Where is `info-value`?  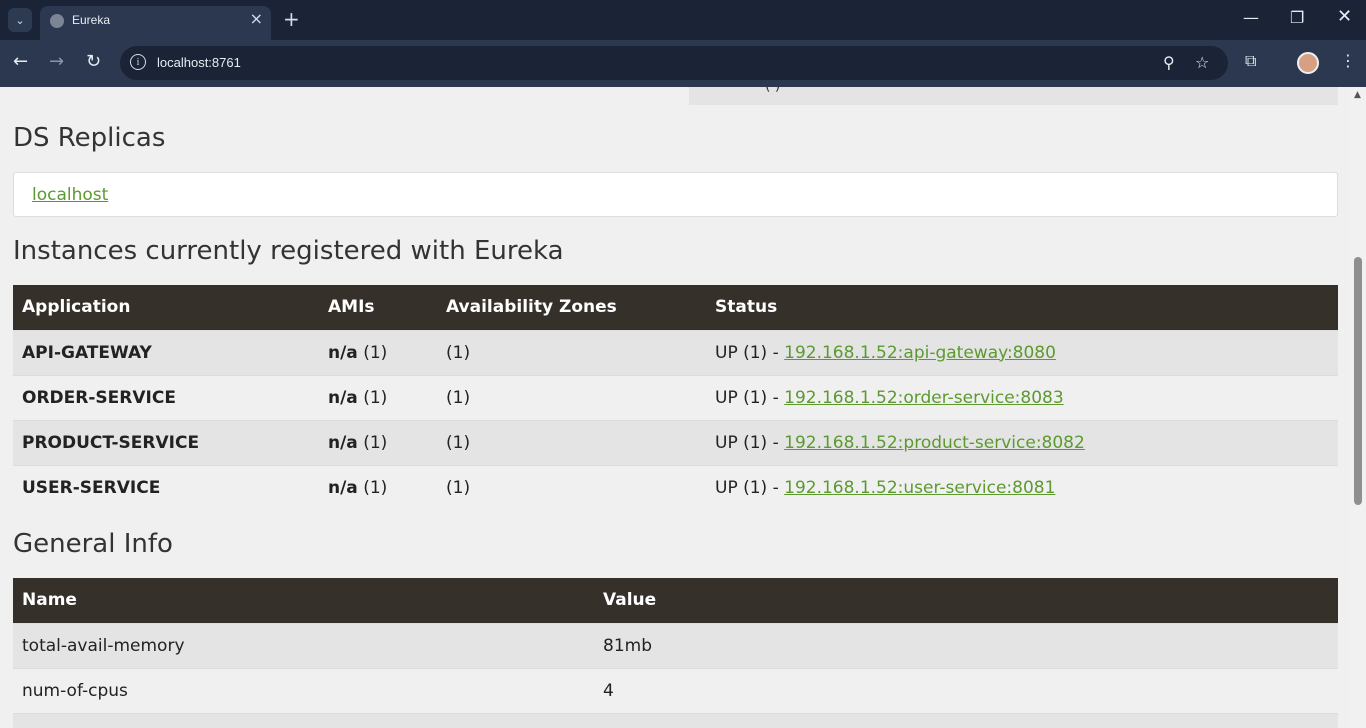 info-value is located at coordinates (966, 720).